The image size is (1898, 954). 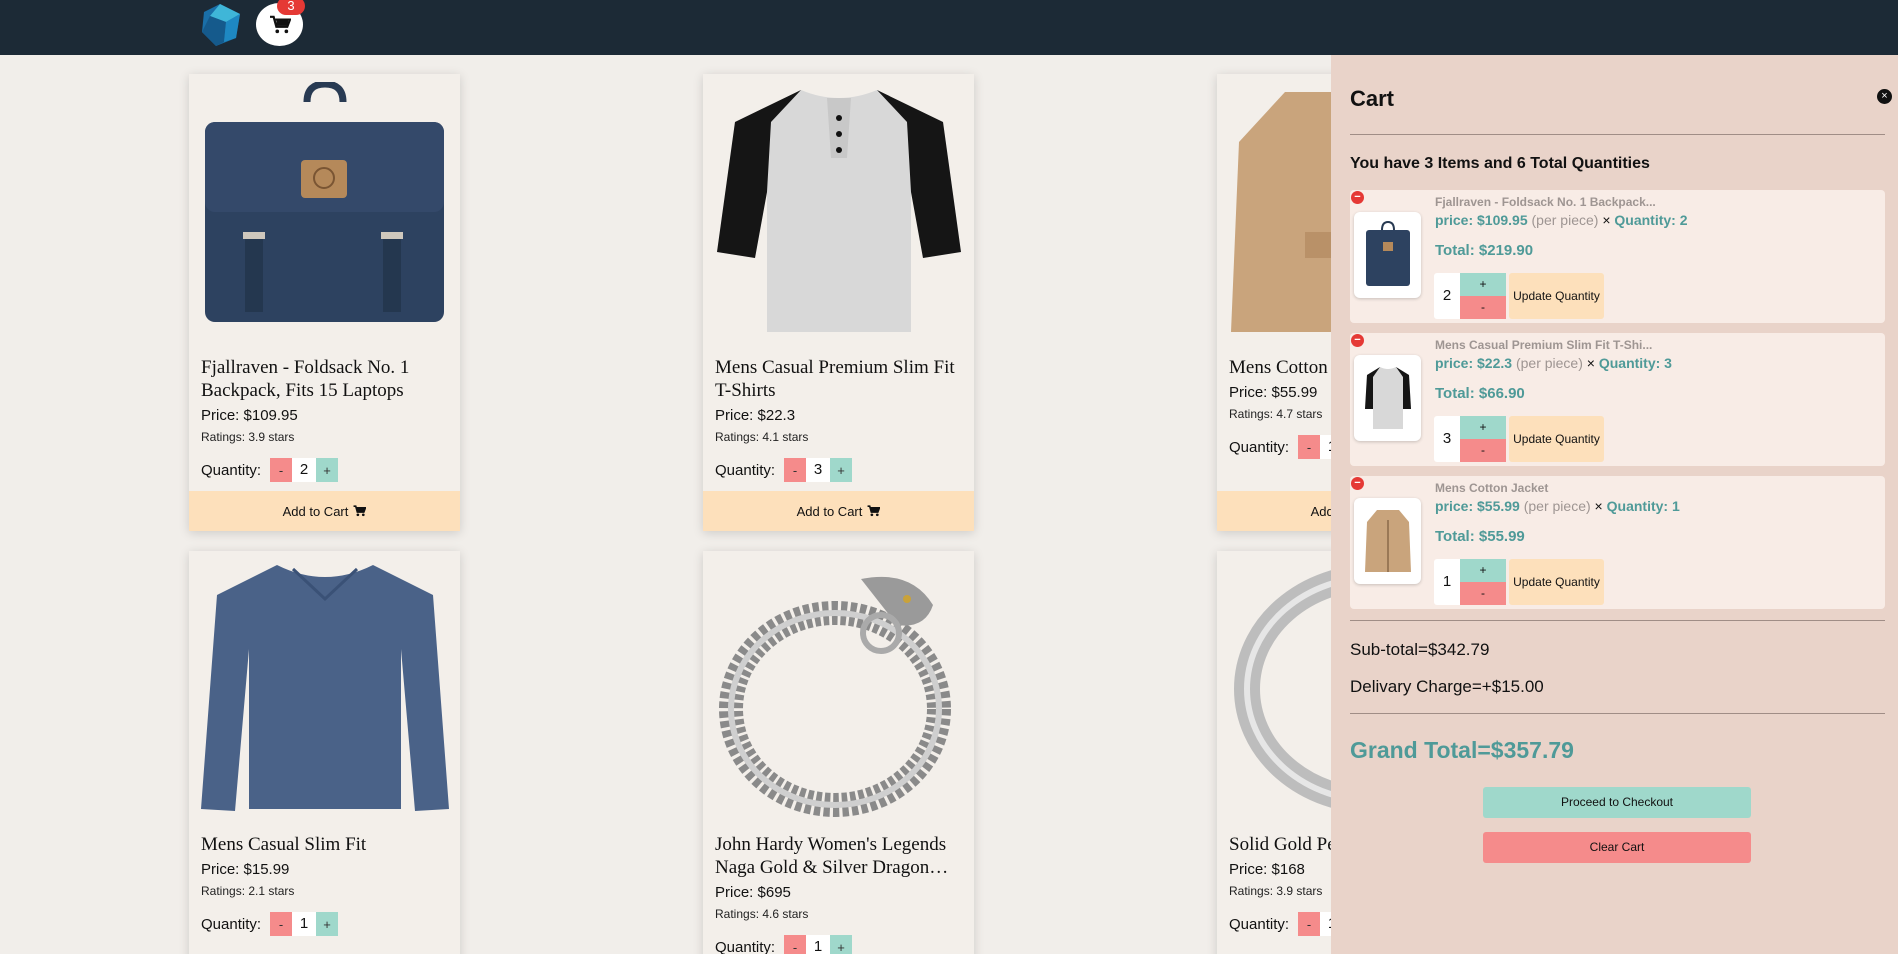 I want to click on cart-item-price: price: $22.3, so click(x=1474, y=363).